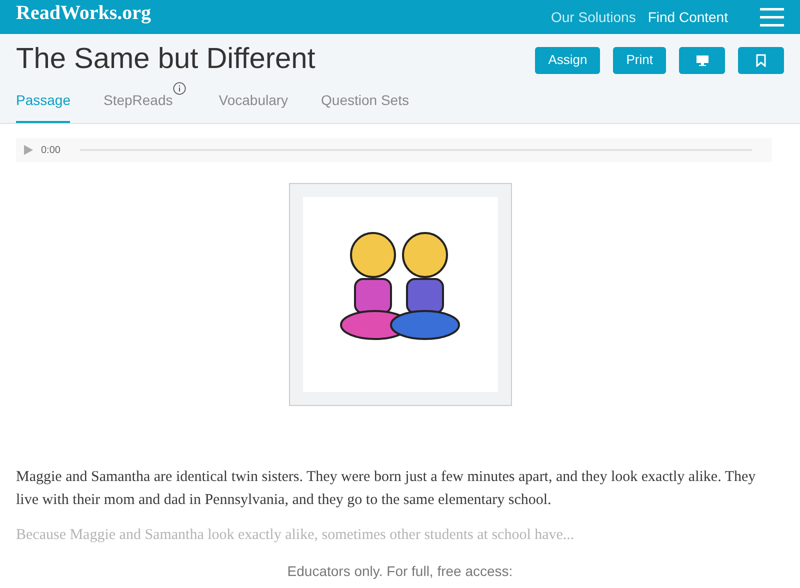 The width and height of the screenshot is (800, 588). I want to click on passage-title: The Same but Different, so click(166, 60).